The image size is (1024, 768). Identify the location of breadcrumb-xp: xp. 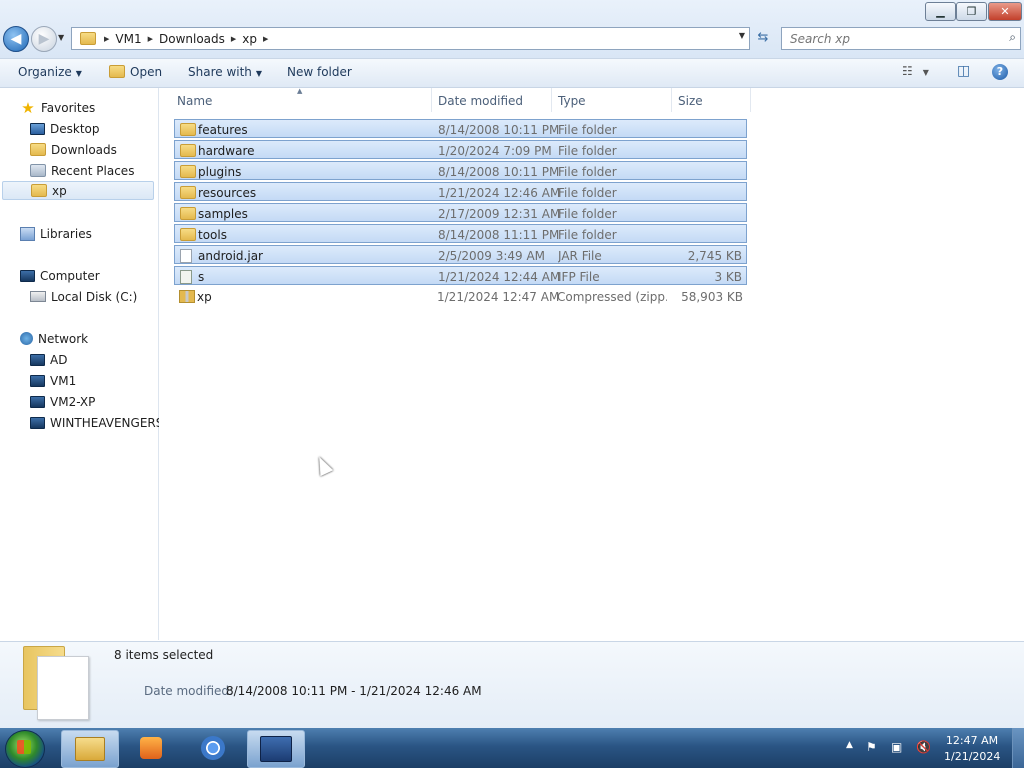
(249, 39).